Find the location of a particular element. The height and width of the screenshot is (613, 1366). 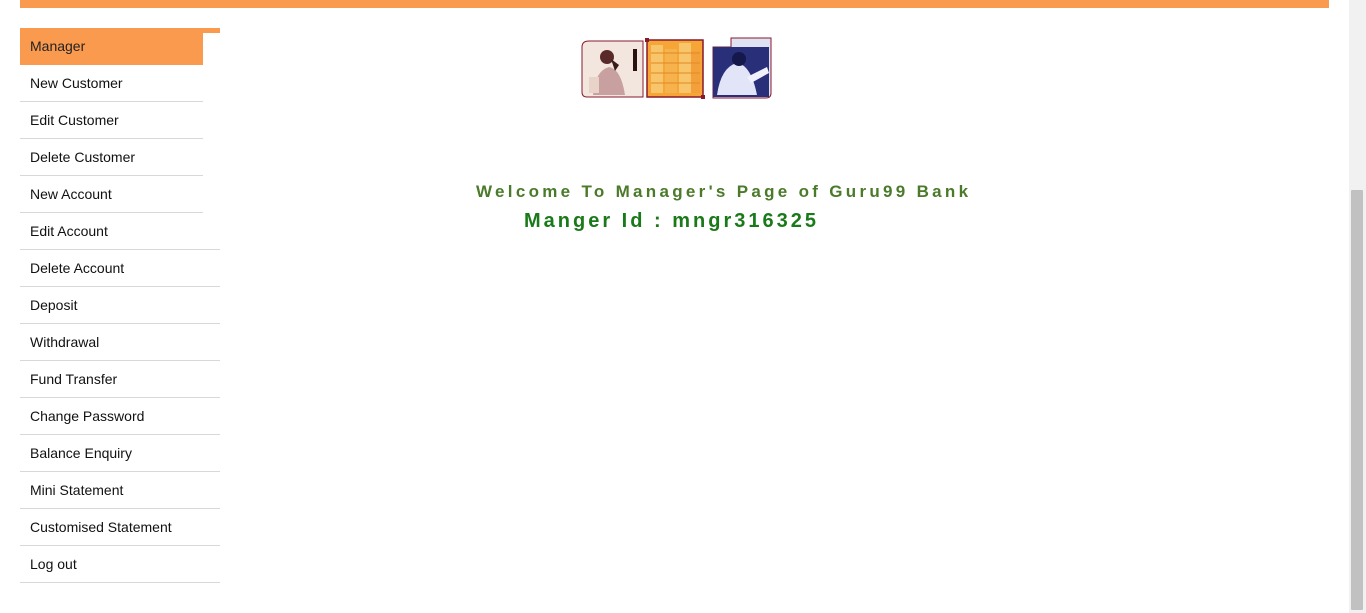

vertical-scrollbar is located at coordinates (1357, 306).